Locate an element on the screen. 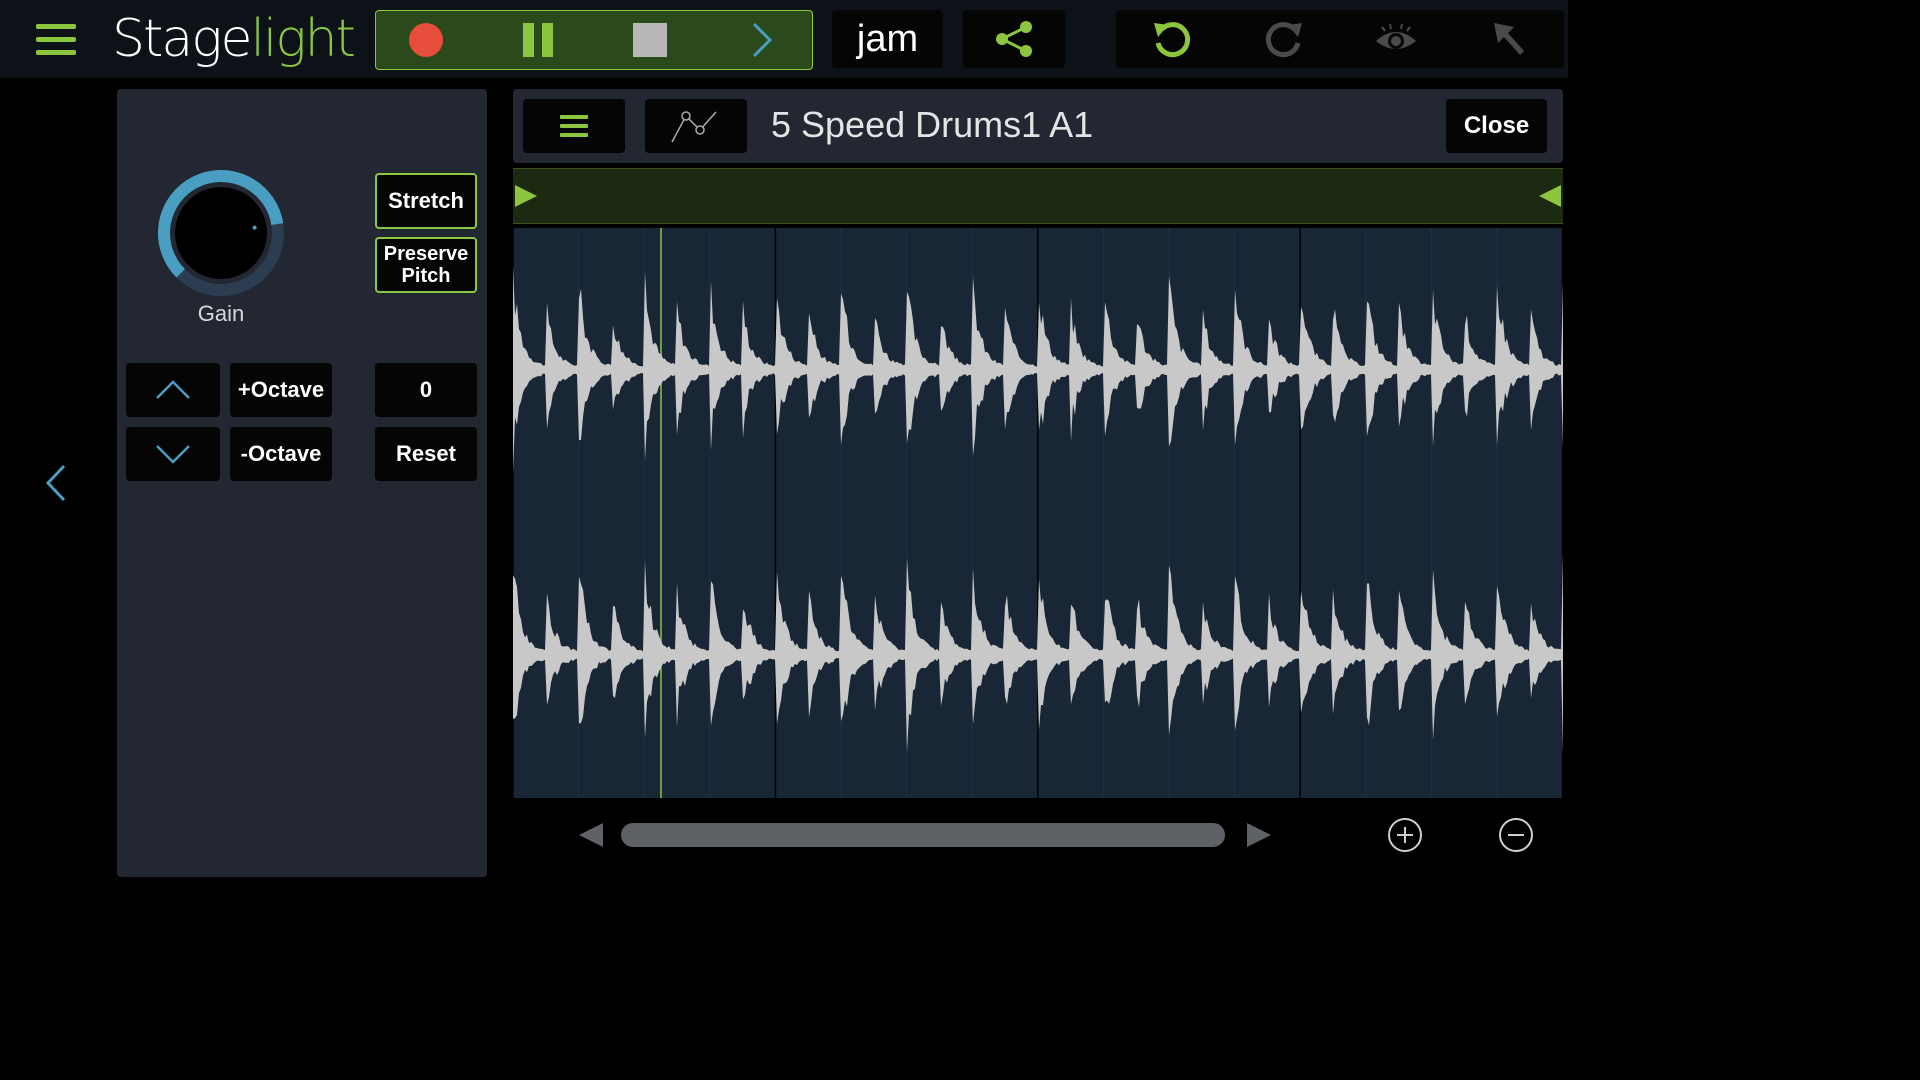 The image size is (1920, 1080). automation-button is located at coordinates (696, 126).